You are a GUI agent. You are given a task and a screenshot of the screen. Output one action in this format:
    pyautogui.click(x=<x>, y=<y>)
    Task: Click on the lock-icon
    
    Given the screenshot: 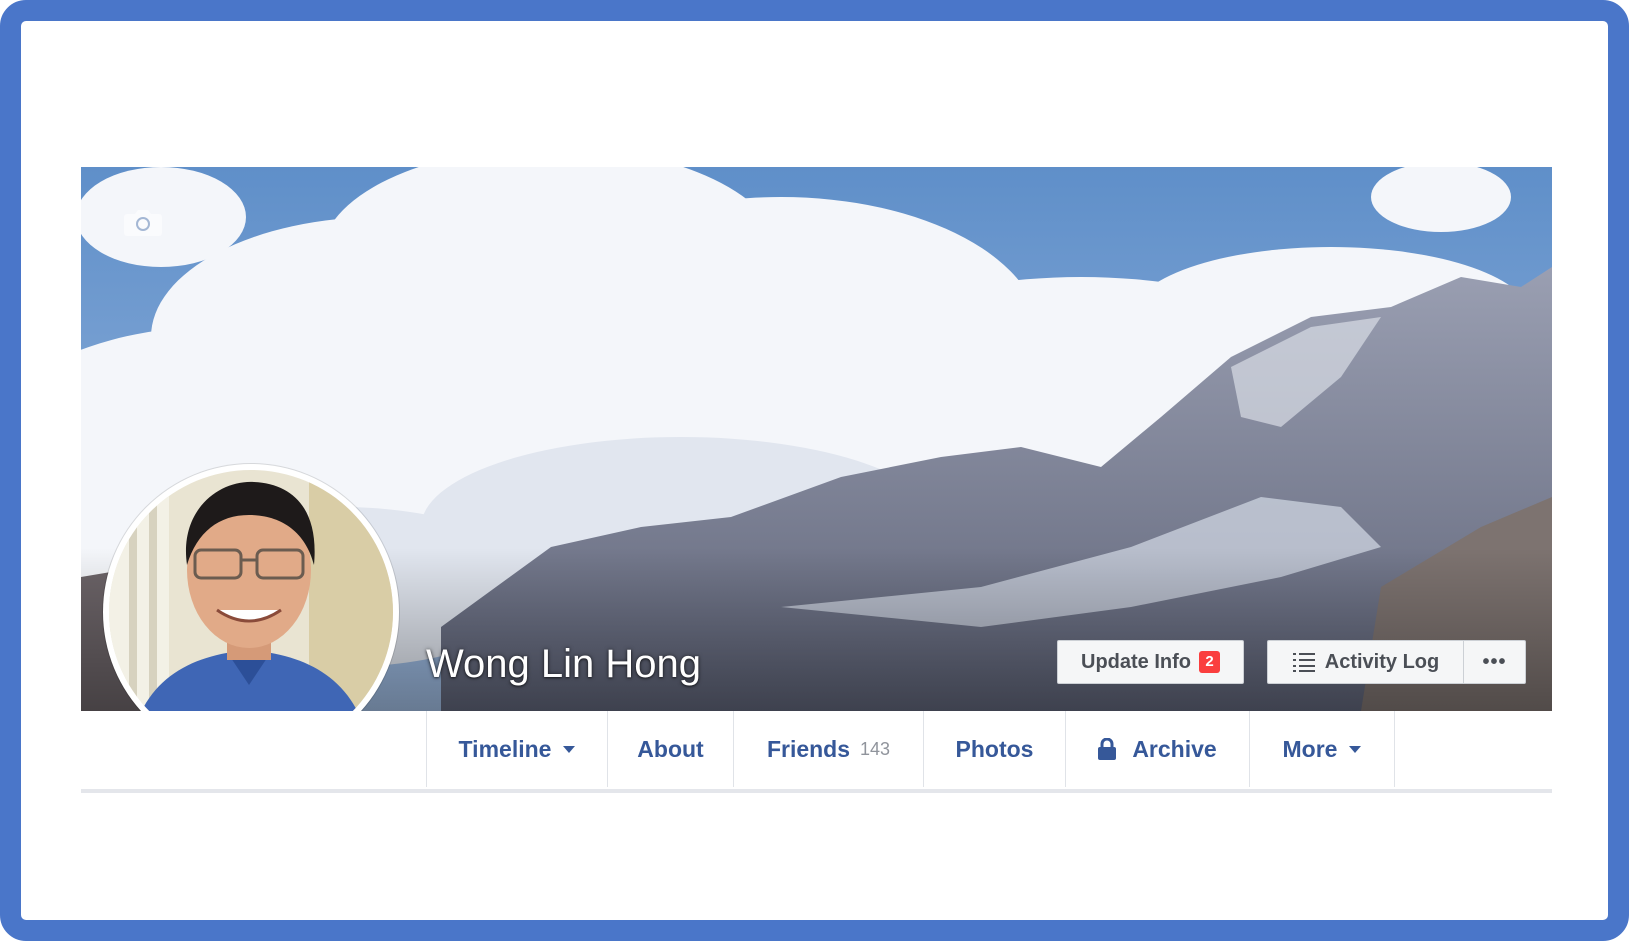 What is the action you would take?
    pyautogui.click(x=1107, y=749)
    